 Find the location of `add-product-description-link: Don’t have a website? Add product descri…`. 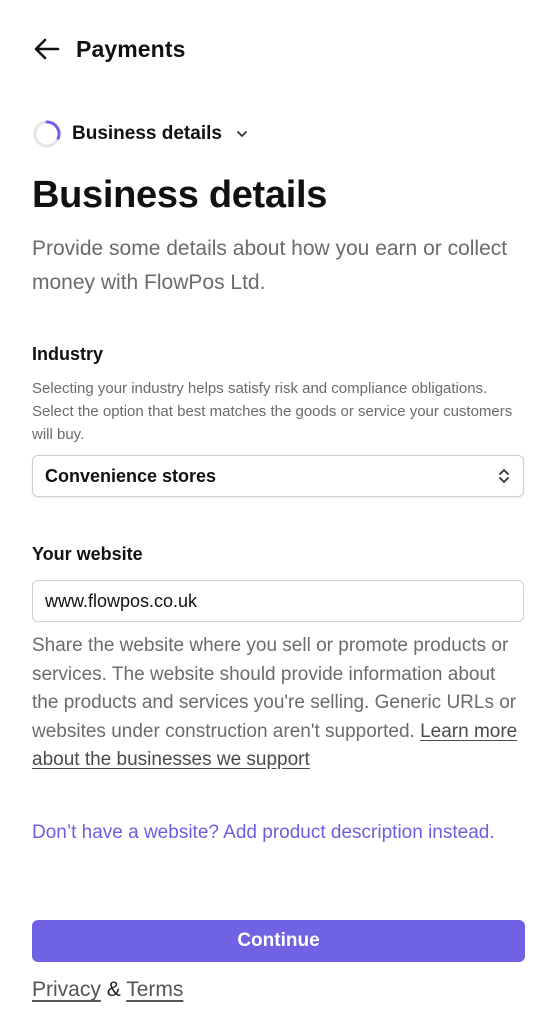

add-product-description-link: Don’t have a website? Add product descri… is located at coordinates (278, 833).